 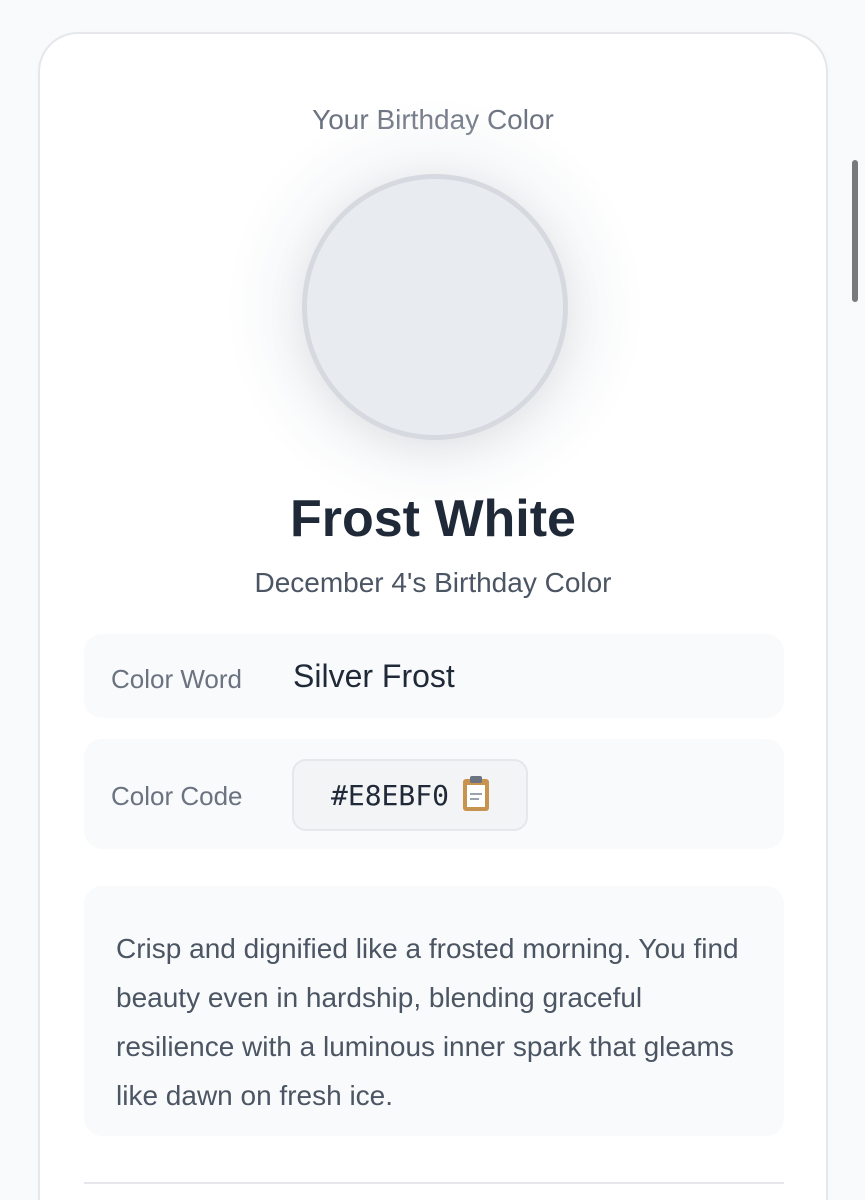 What do you see at coordinates (374, 676) in the screenshot?
I see `color-word-value: Silver Frost` at bounding box center [374, 676].